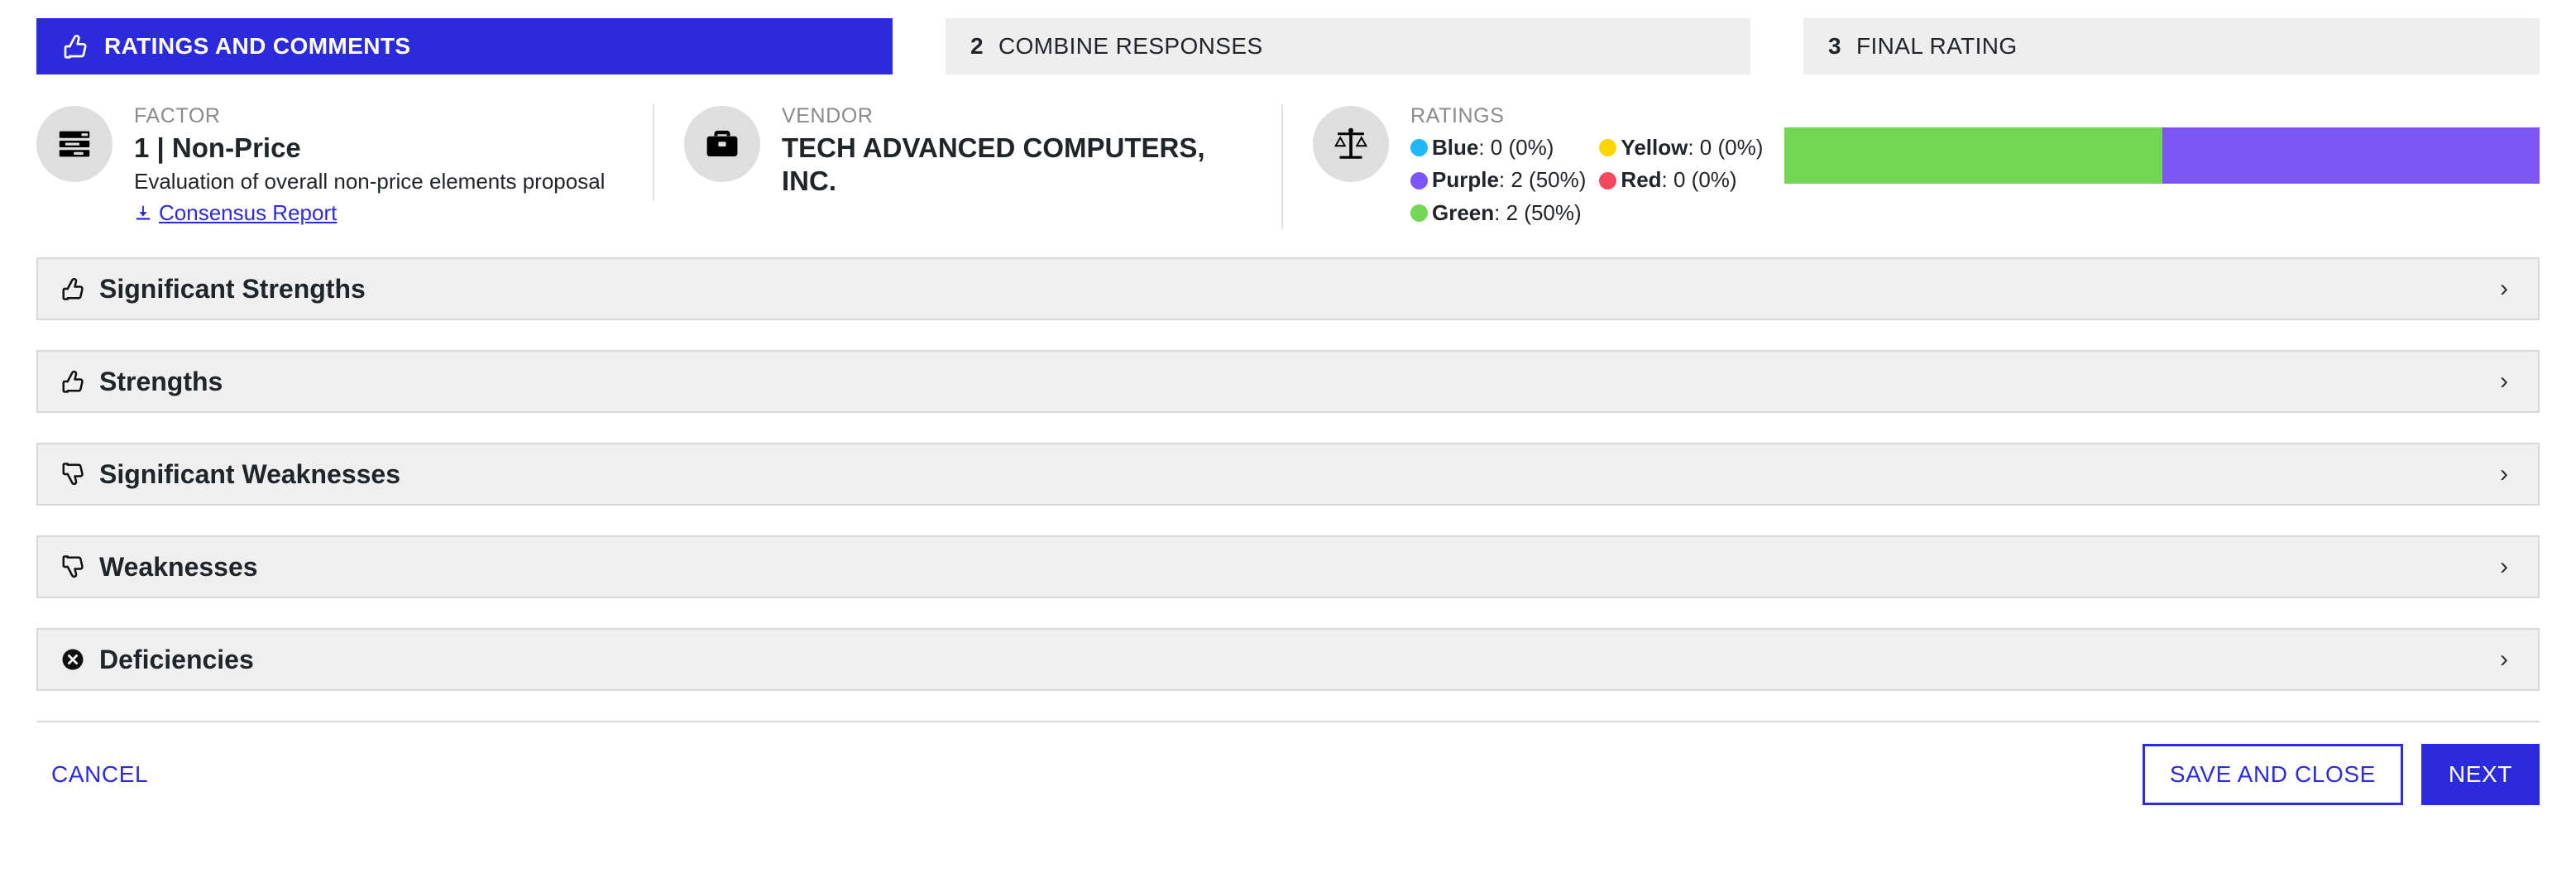 This screenshot has width=2576, height=892. I want to click on accordion-row-header: Significant Weaknesses, so click(230, 474).